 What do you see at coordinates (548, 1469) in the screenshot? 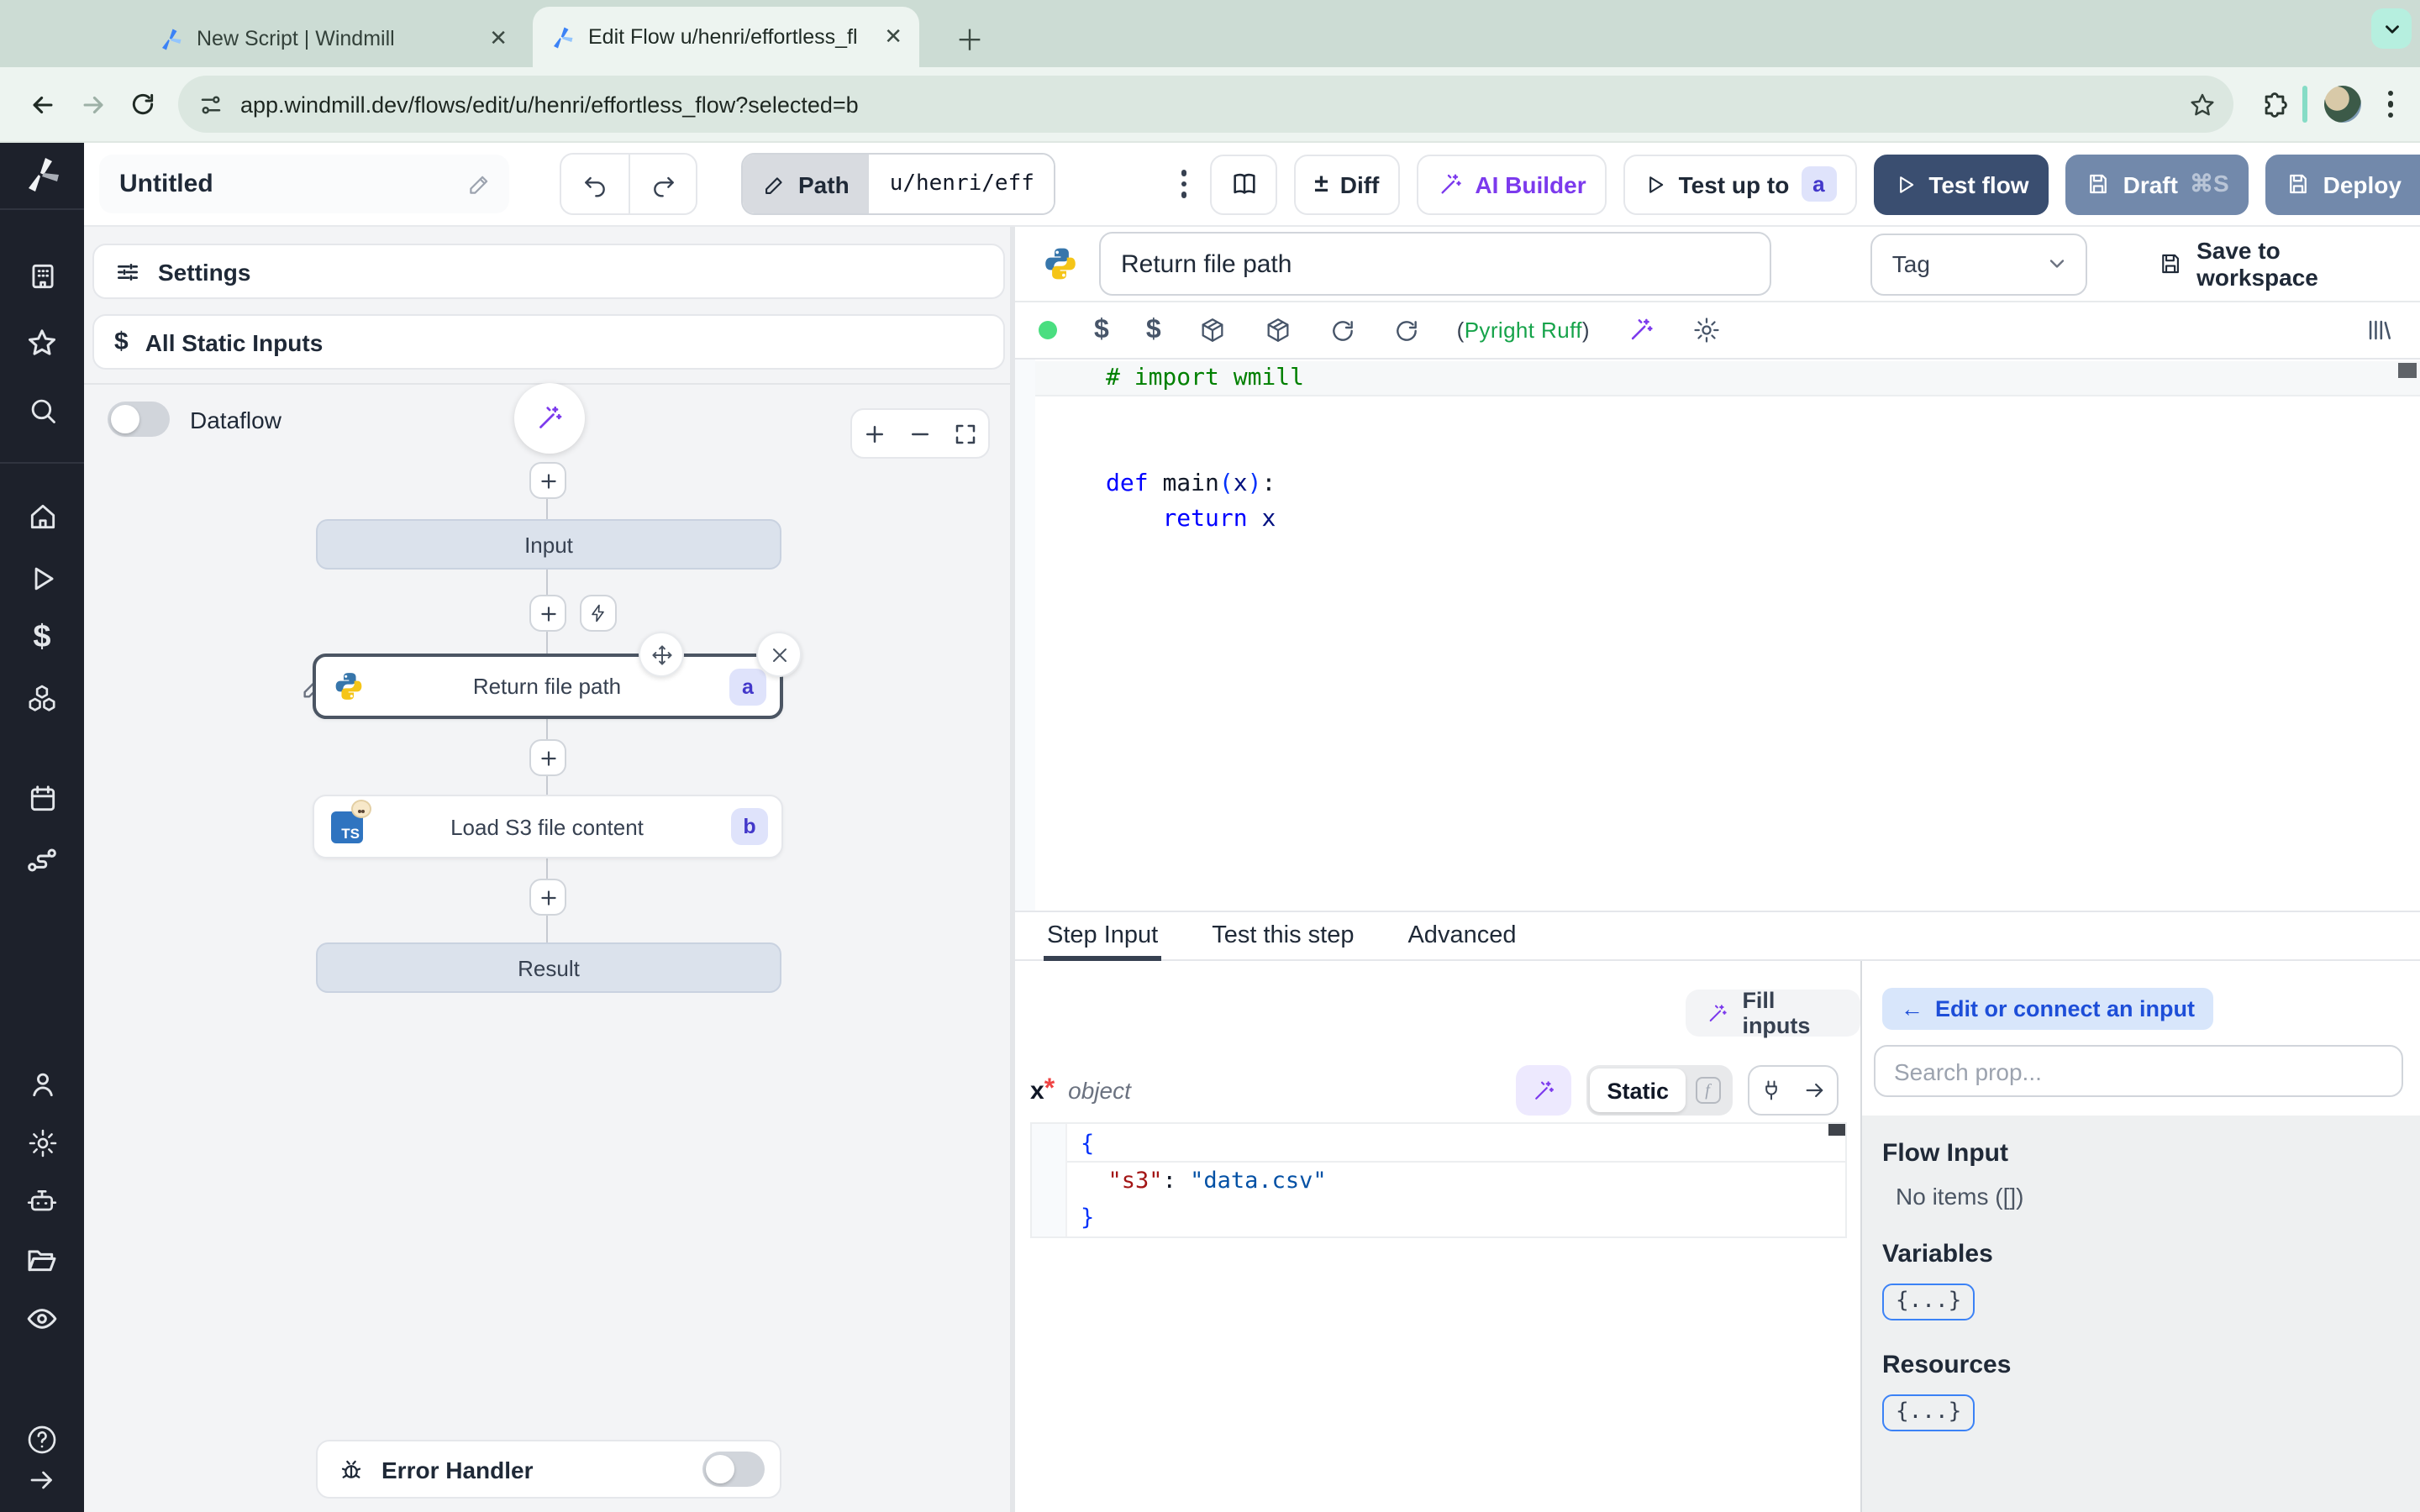
I see `error-handler-row: Error Handler` at bounding box center [548, 1469].